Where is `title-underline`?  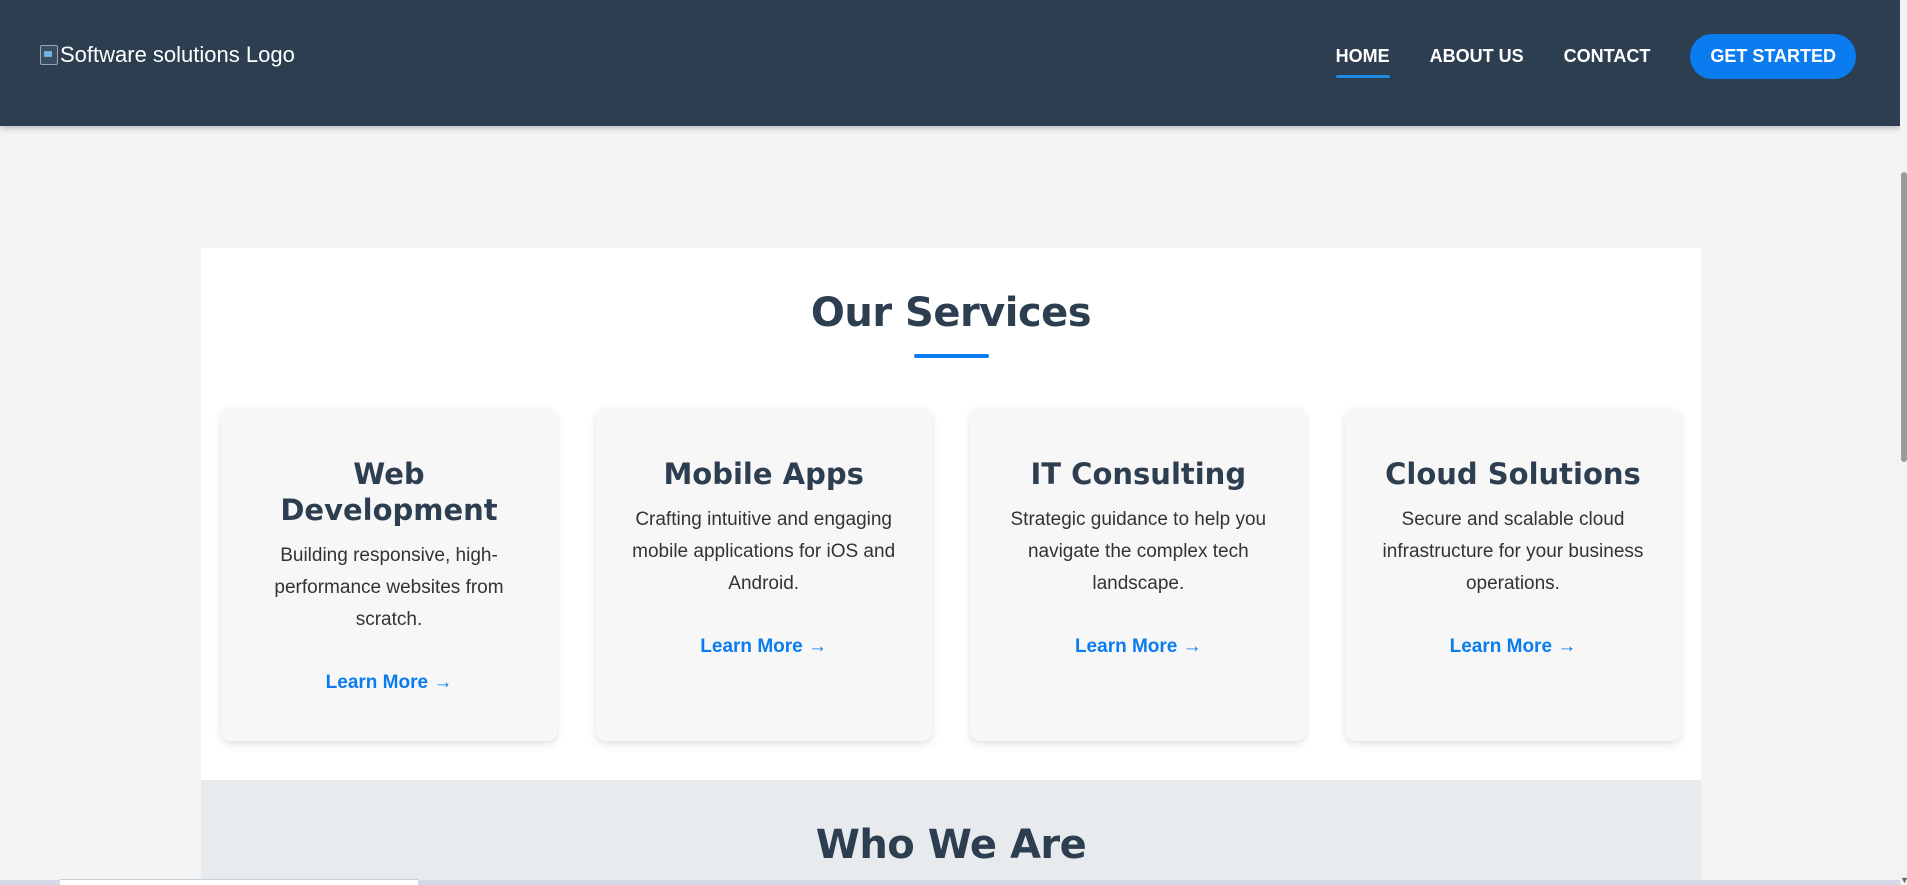 title-underline is located at coordinates (951, 356).